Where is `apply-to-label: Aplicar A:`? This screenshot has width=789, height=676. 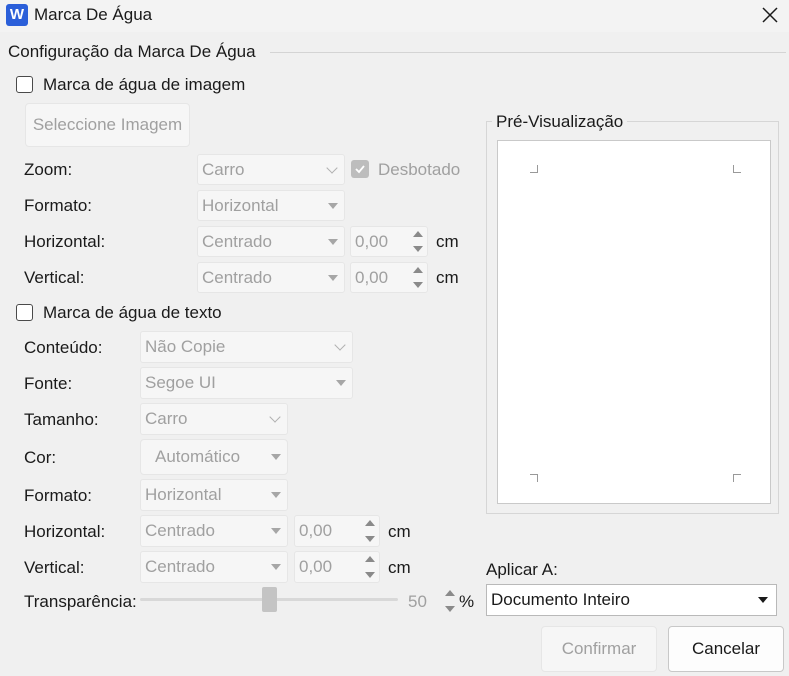
apply-to-label: Aplicar A: is located at coordinates (522, 569).